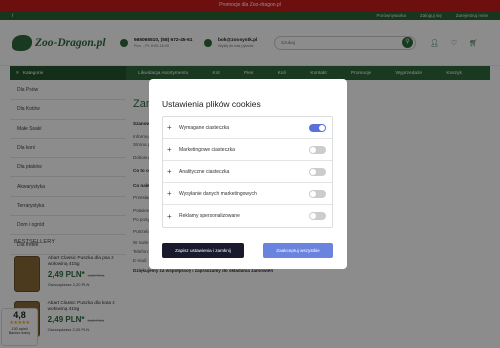  Describe the element at coordinates (218, 193) in the screenshot. I see `cookie-category-label: Wysyłanie danych marketingowych` at that location.